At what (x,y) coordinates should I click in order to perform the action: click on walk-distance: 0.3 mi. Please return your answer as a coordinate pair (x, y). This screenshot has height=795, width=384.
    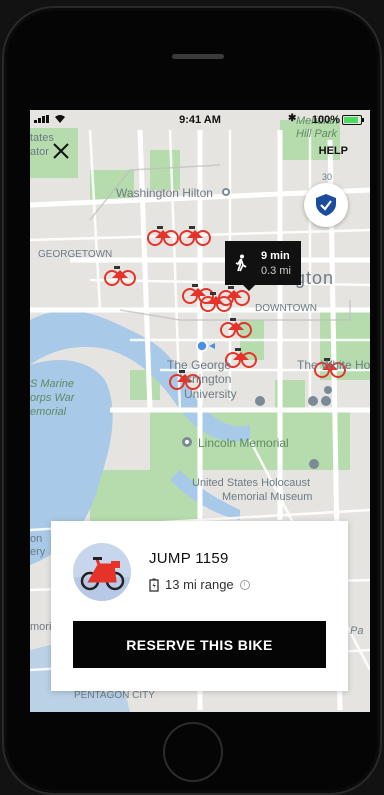
    Looking at the image, I should click on (276, 271).